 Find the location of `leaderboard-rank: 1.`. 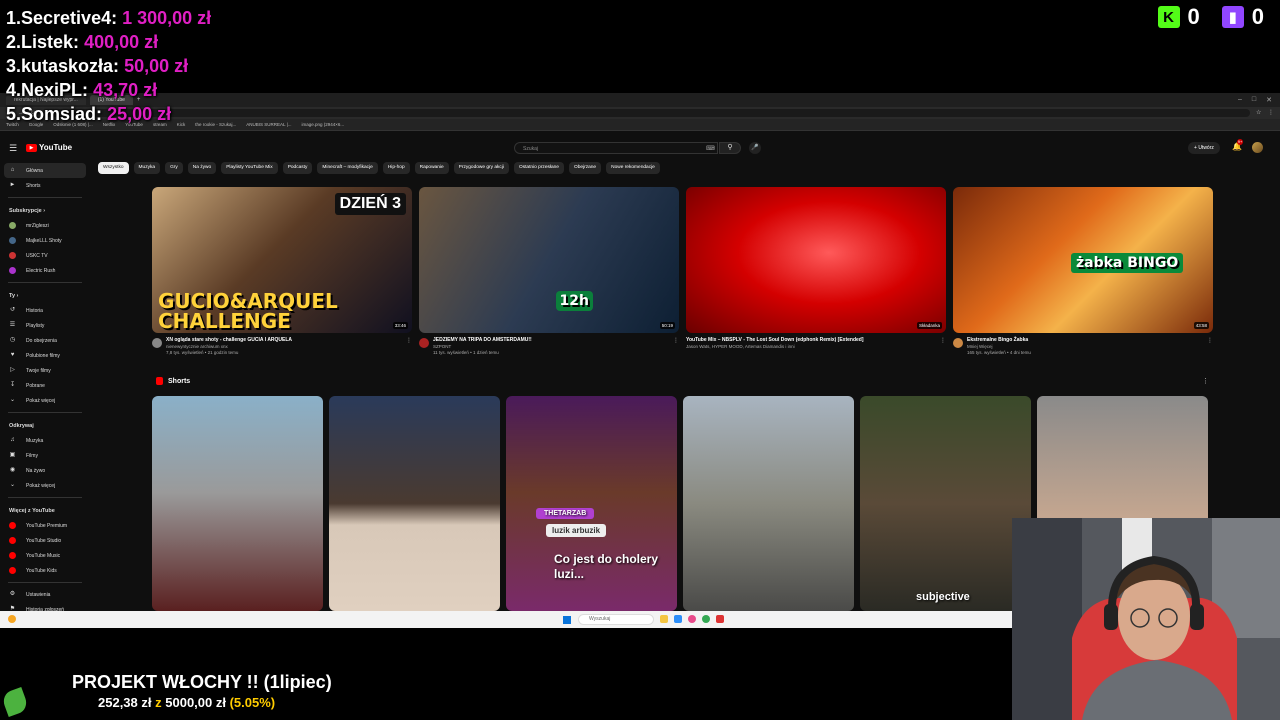

leaderboard-rank: 1. is located at coordinates (14, 18).